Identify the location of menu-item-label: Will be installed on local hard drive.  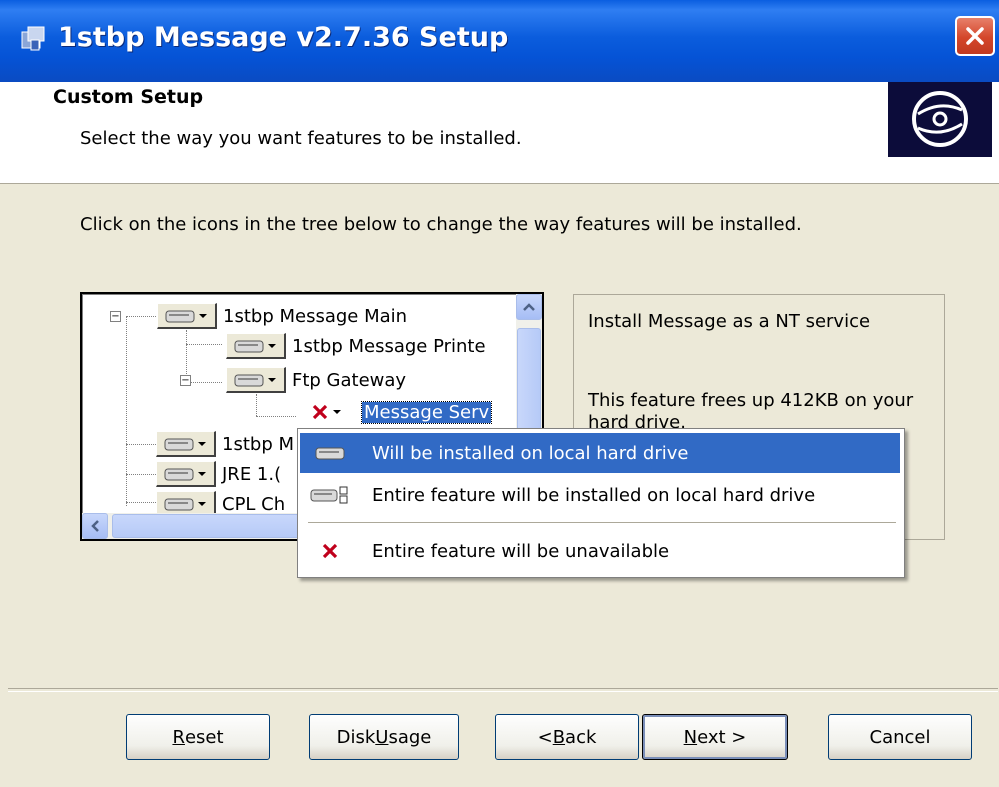
(530, 453).